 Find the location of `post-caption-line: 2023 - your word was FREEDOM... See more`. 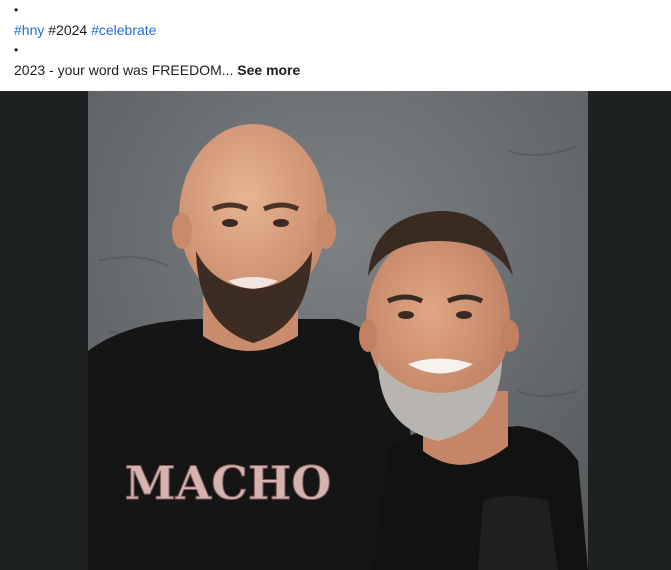

post-caption-line: 2023 - your word was FREEDOM... See more is located at coordinates (157, 70).